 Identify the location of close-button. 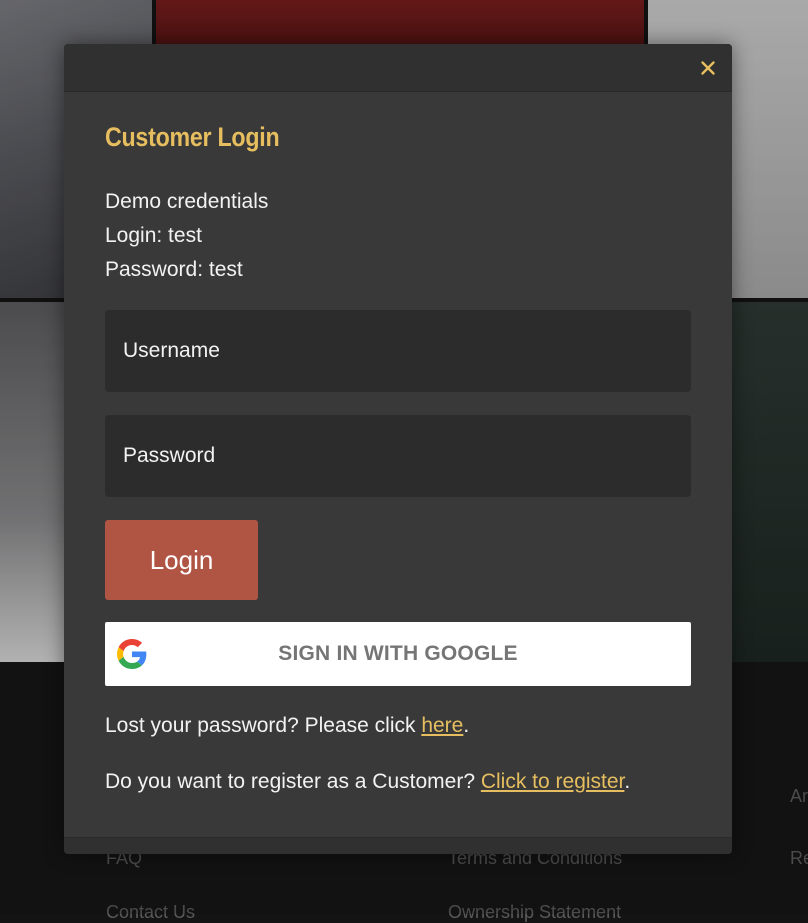
(708, 68).